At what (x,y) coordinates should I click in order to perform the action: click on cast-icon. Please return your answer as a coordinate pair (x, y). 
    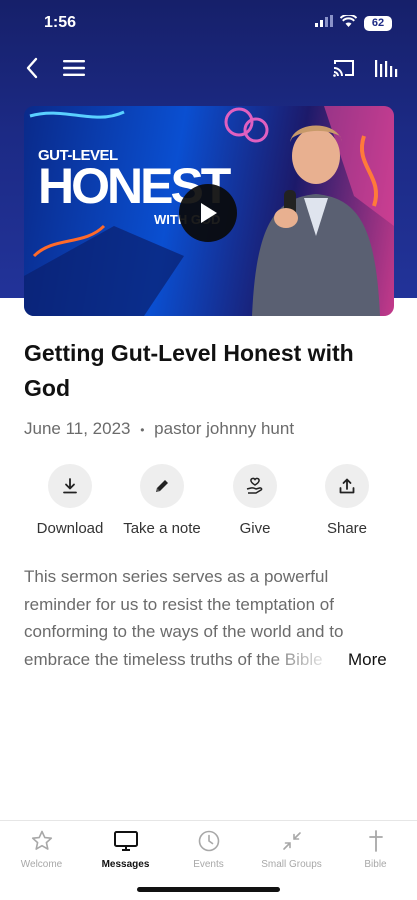
    Looking at the image, I should click on (343, 68).